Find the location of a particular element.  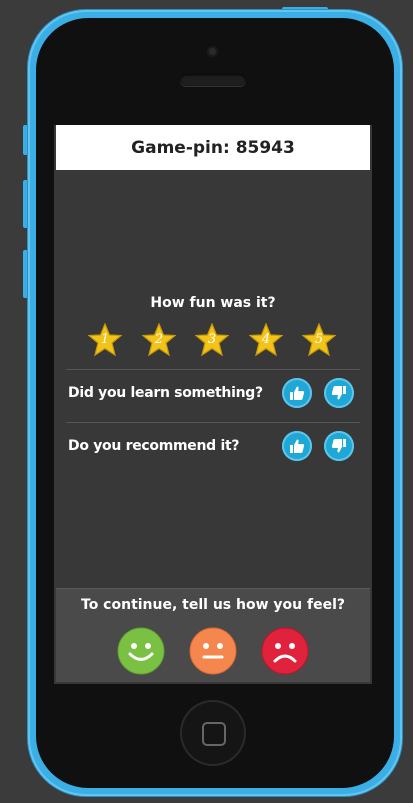

star-3: 3 is located at coordinates (212, 340).